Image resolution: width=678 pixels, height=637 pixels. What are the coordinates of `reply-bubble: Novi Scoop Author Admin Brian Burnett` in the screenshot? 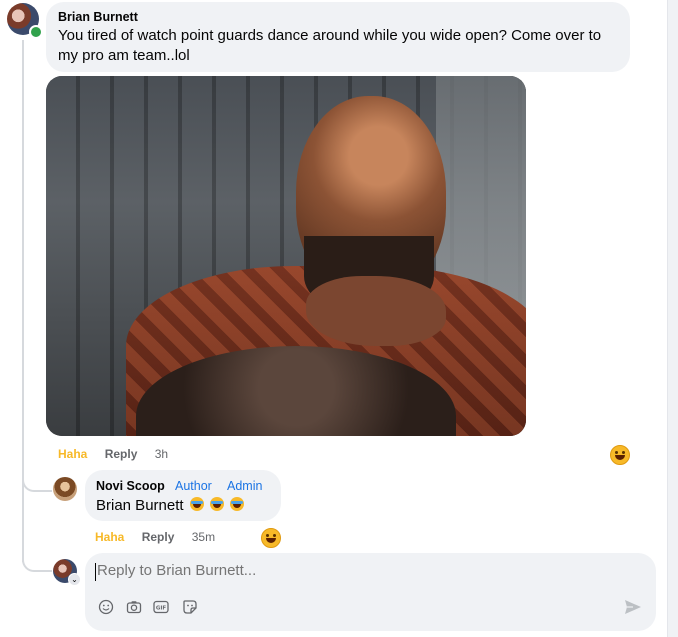 It's located at (183, 495).